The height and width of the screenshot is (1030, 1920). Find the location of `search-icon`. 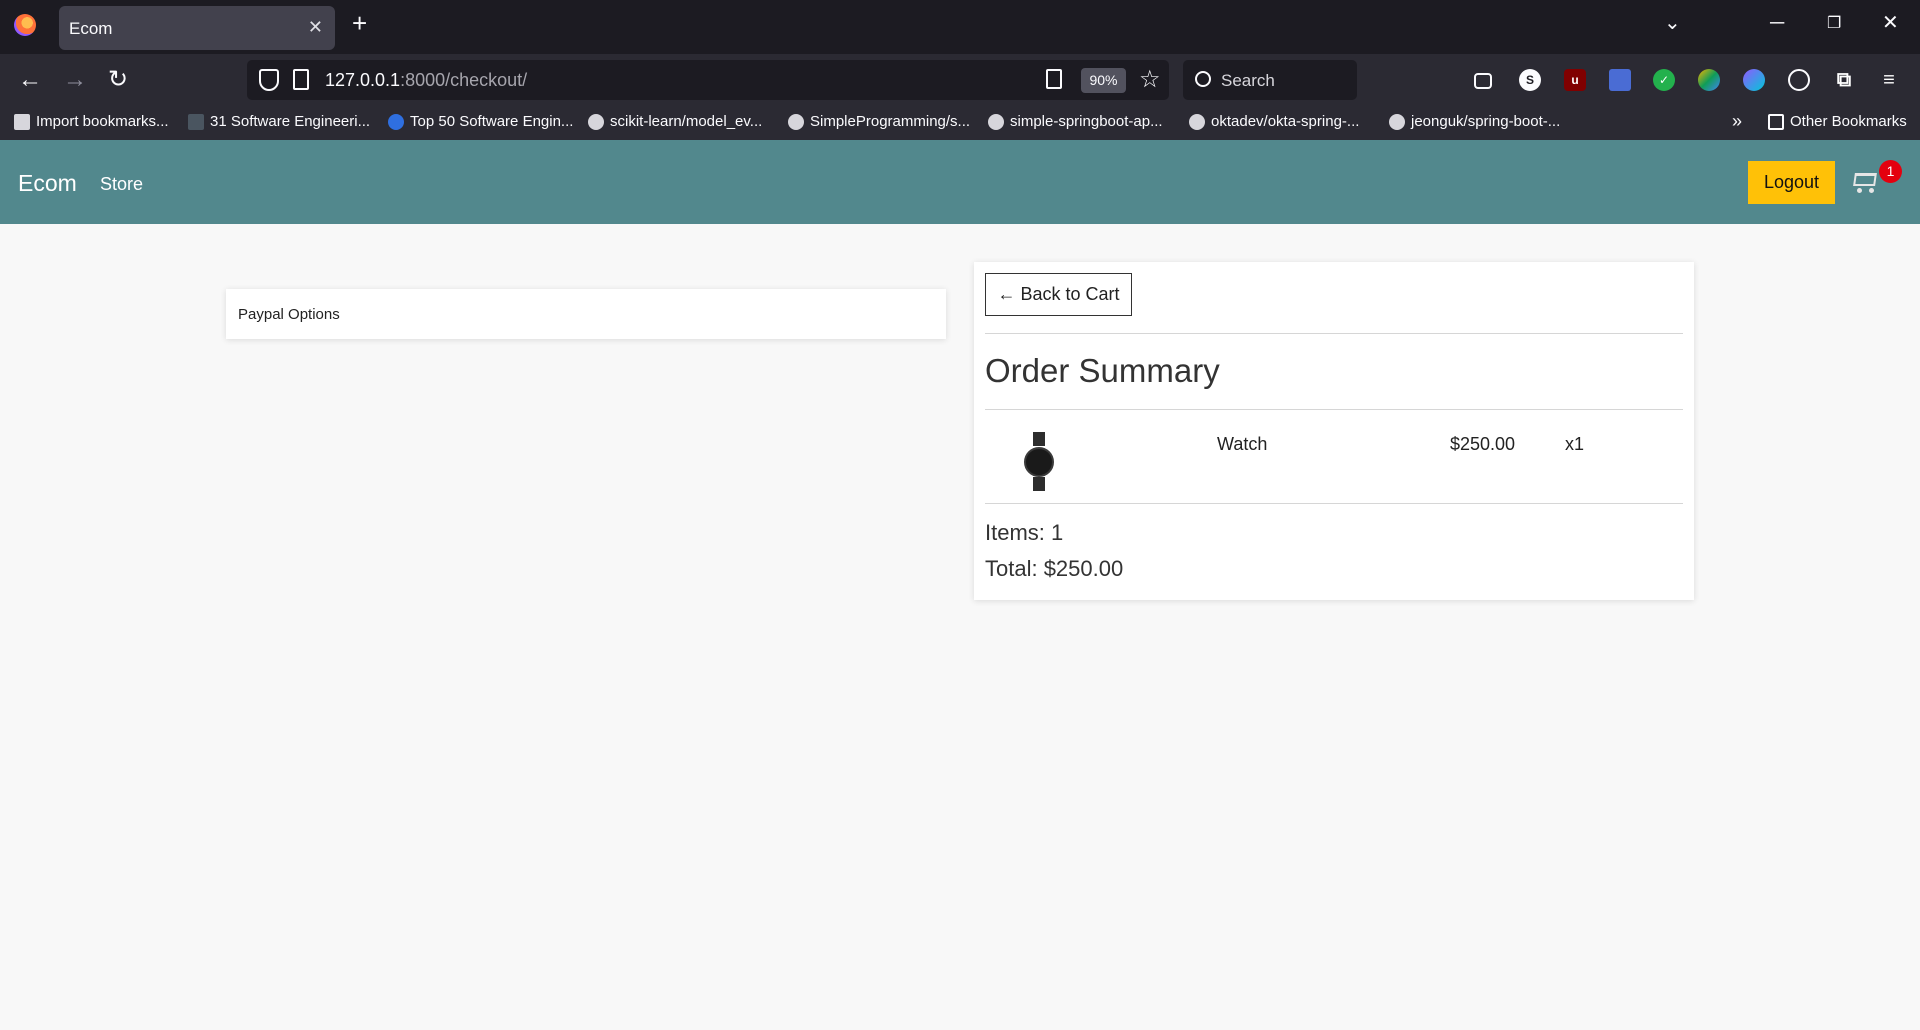

search-icon is located at coordinates (1203, 79).